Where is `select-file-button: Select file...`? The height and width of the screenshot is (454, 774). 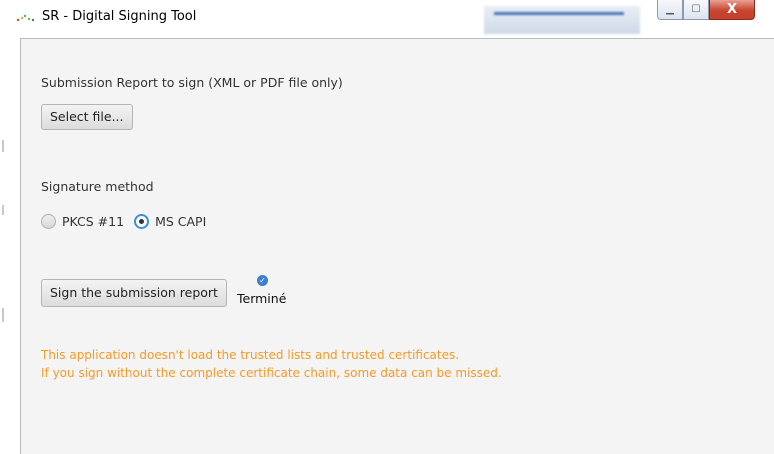
select-file-button: Select file... is located at coordinates (87, 117).